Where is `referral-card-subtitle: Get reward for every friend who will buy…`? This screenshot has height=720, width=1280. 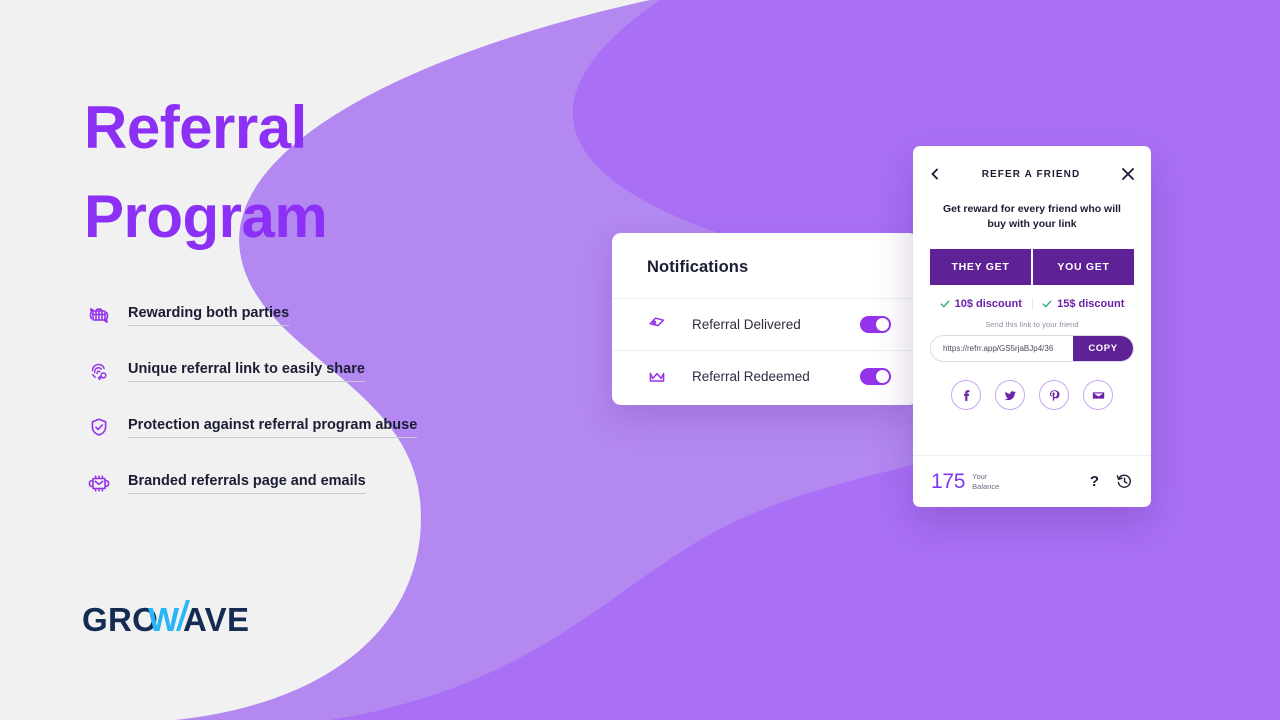
referral-card-subtitle: Get reward for every friend who will buy… is located at coordinates (1032, 217).